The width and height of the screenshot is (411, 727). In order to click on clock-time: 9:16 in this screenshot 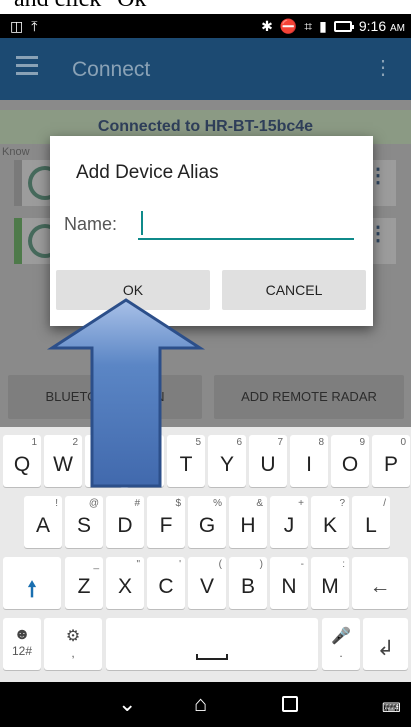, I will do `click(372, 26)`.